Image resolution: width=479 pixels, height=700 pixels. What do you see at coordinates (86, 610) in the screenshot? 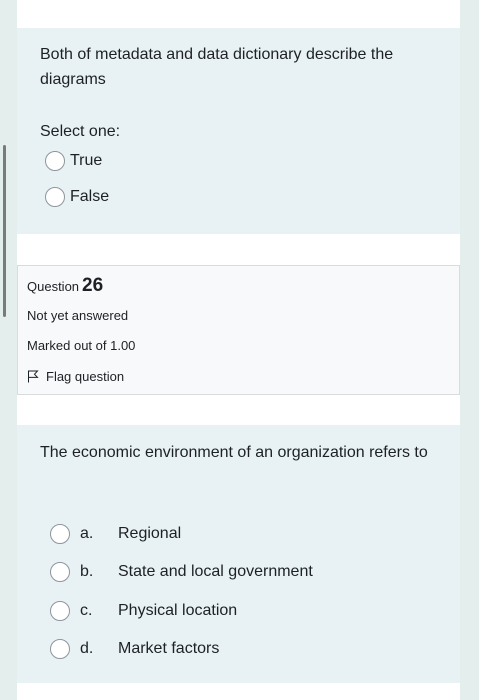
I see `answer-letter: c.` at bounding box center [86, 610].